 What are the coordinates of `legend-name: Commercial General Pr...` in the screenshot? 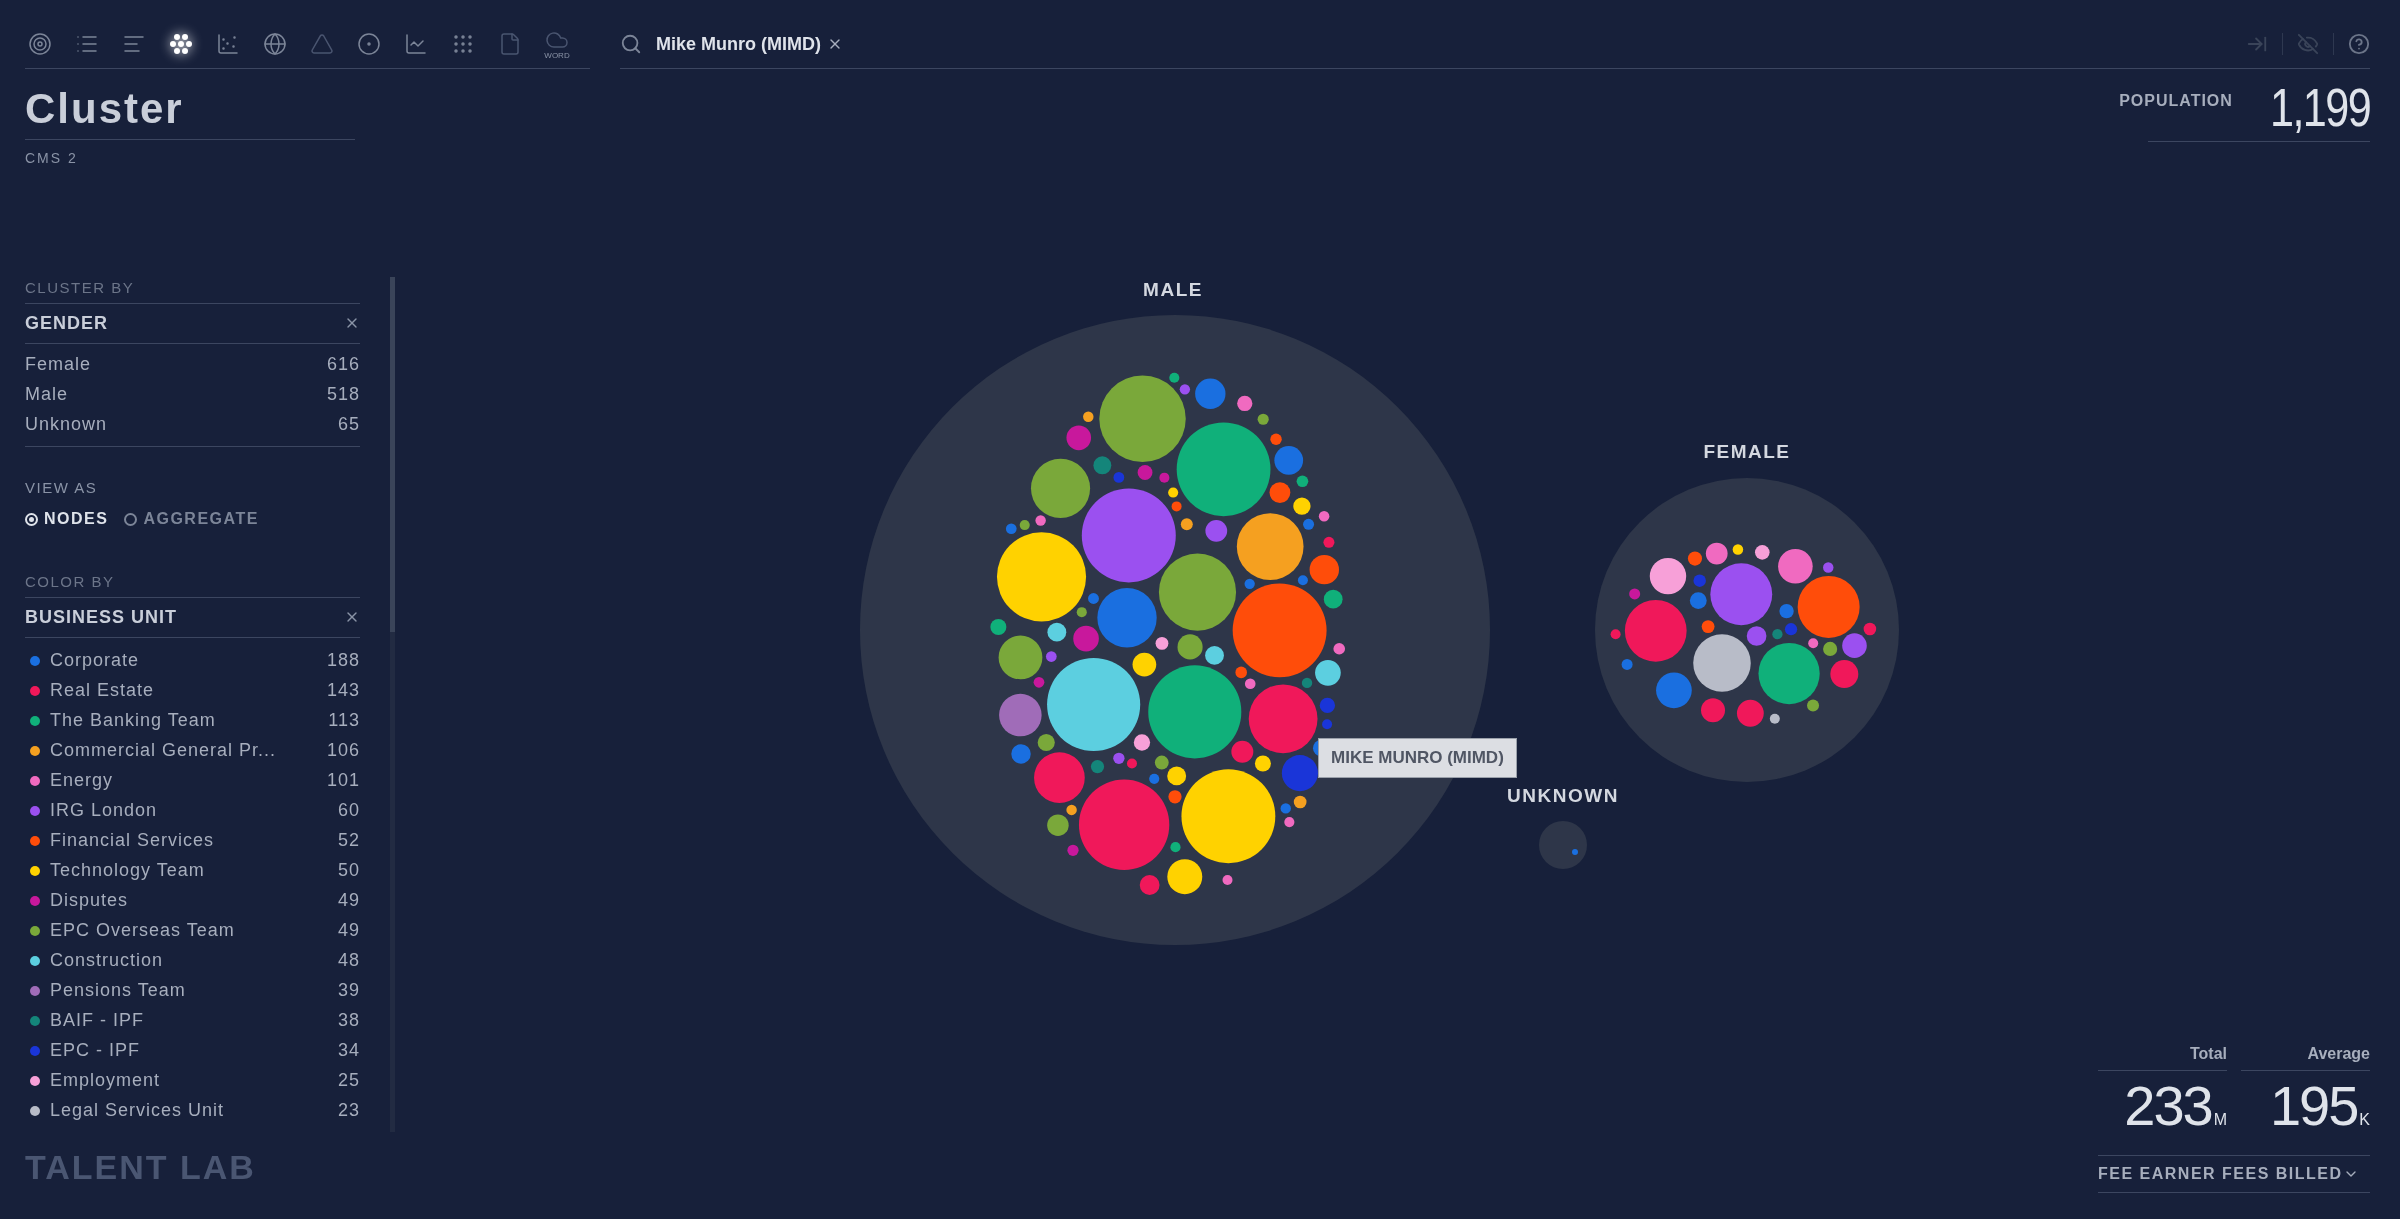 It's located at (163, 750).